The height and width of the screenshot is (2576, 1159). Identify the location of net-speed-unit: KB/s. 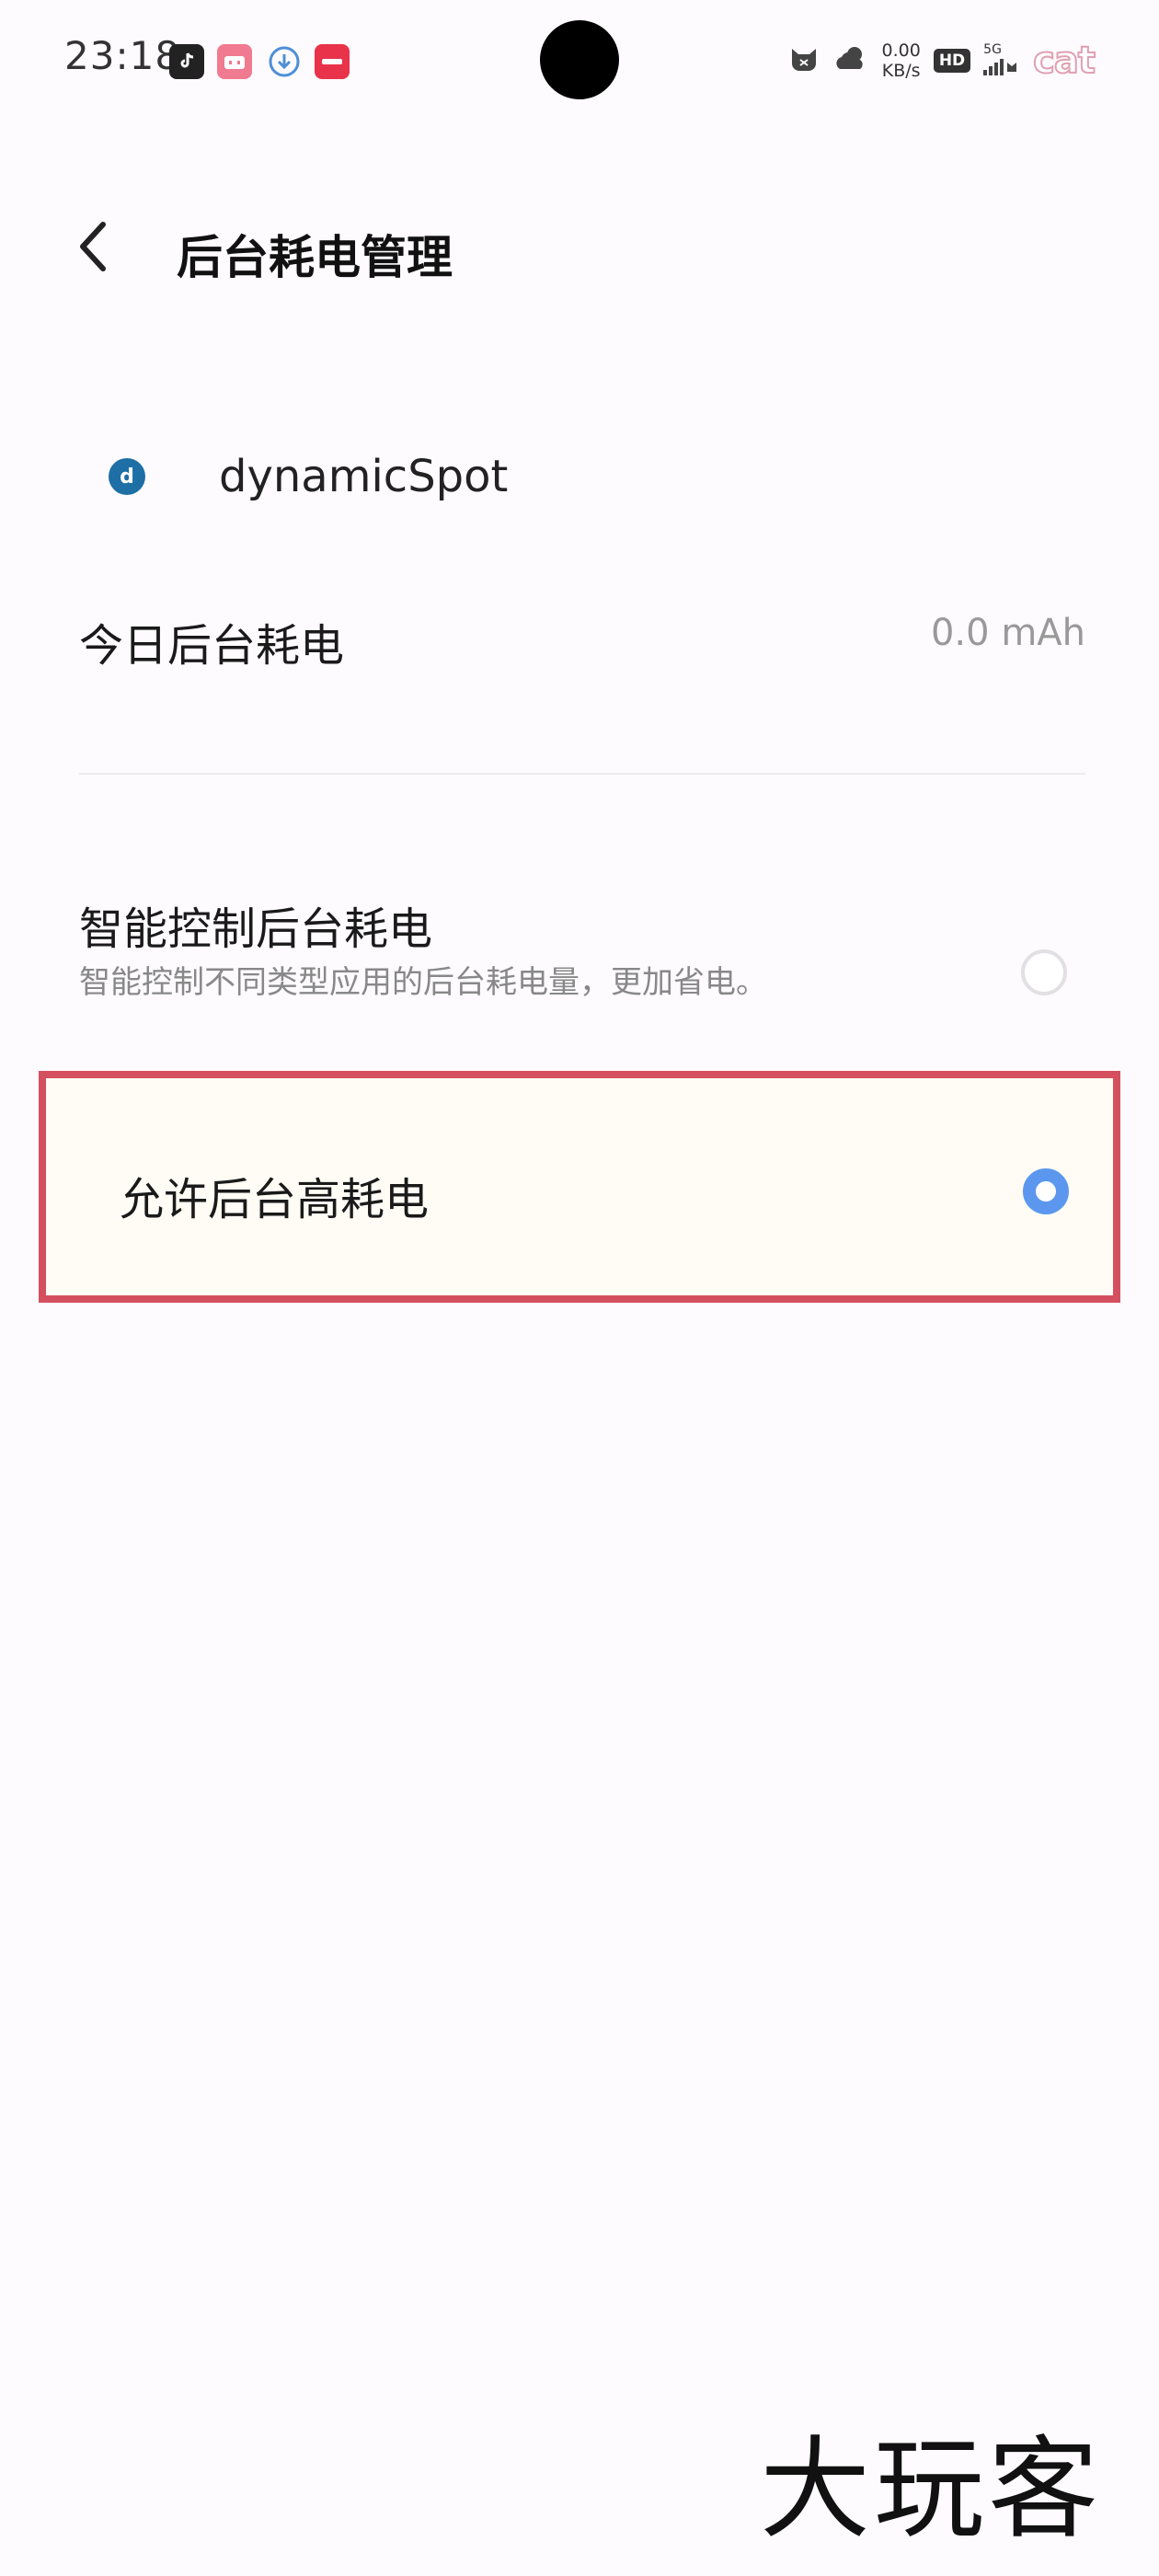
(901, 71).